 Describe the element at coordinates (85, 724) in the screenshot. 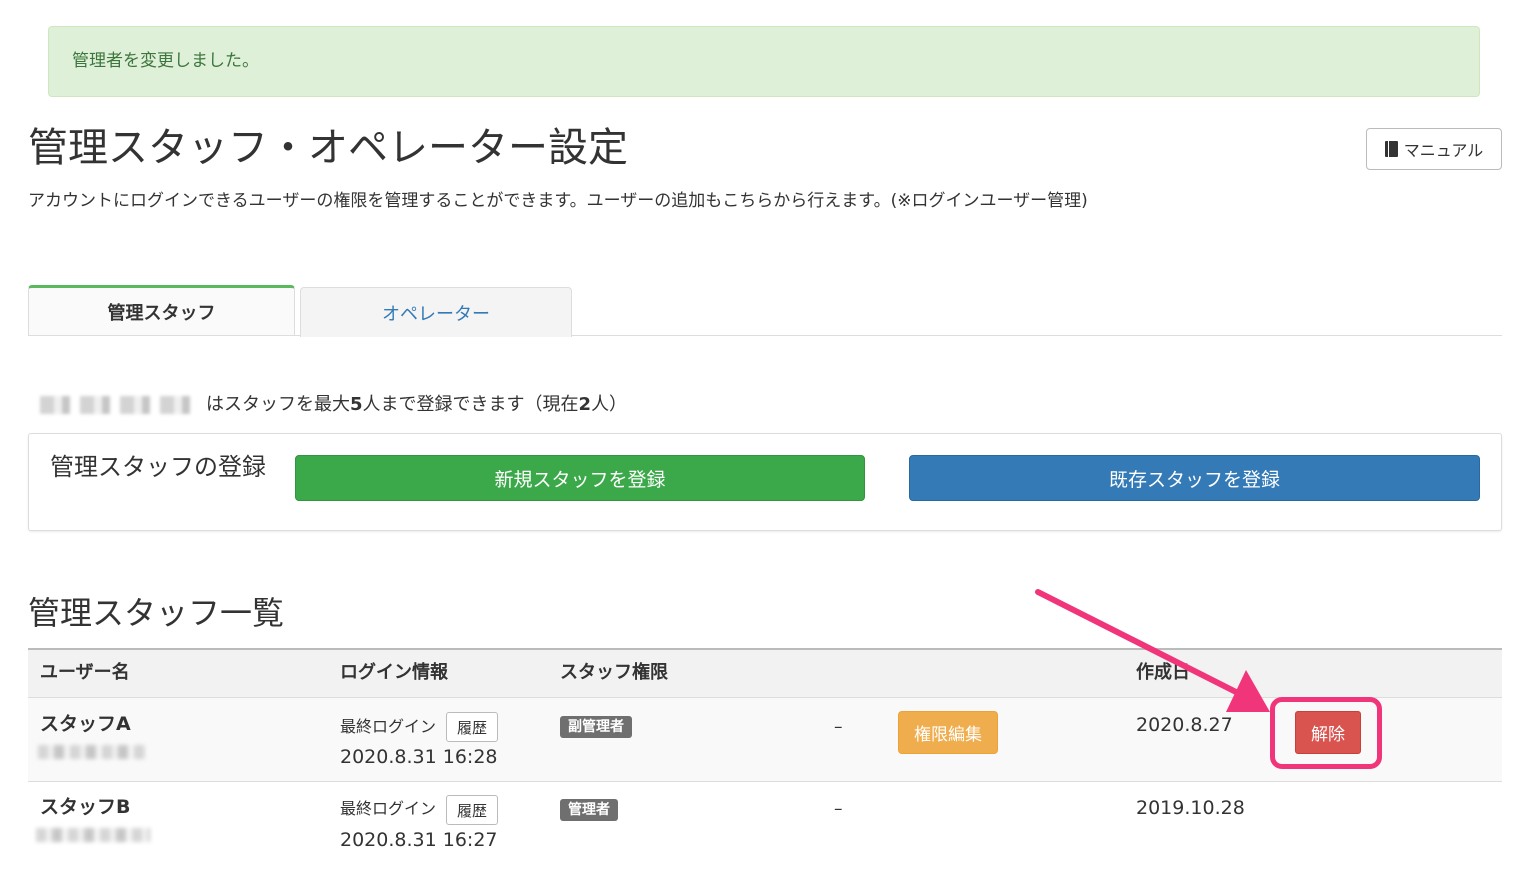

I see `username: スタッフA` at that location.